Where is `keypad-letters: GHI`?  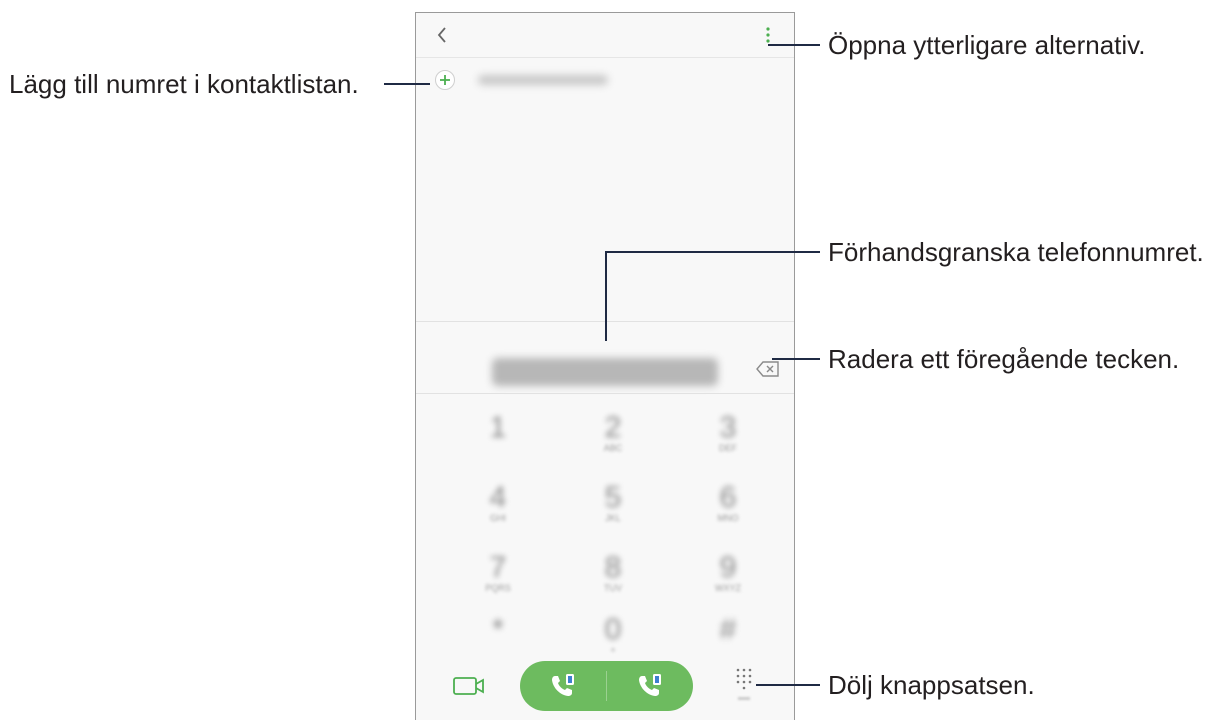
keypad-letters: GHI is located at coordinates (497, 518).